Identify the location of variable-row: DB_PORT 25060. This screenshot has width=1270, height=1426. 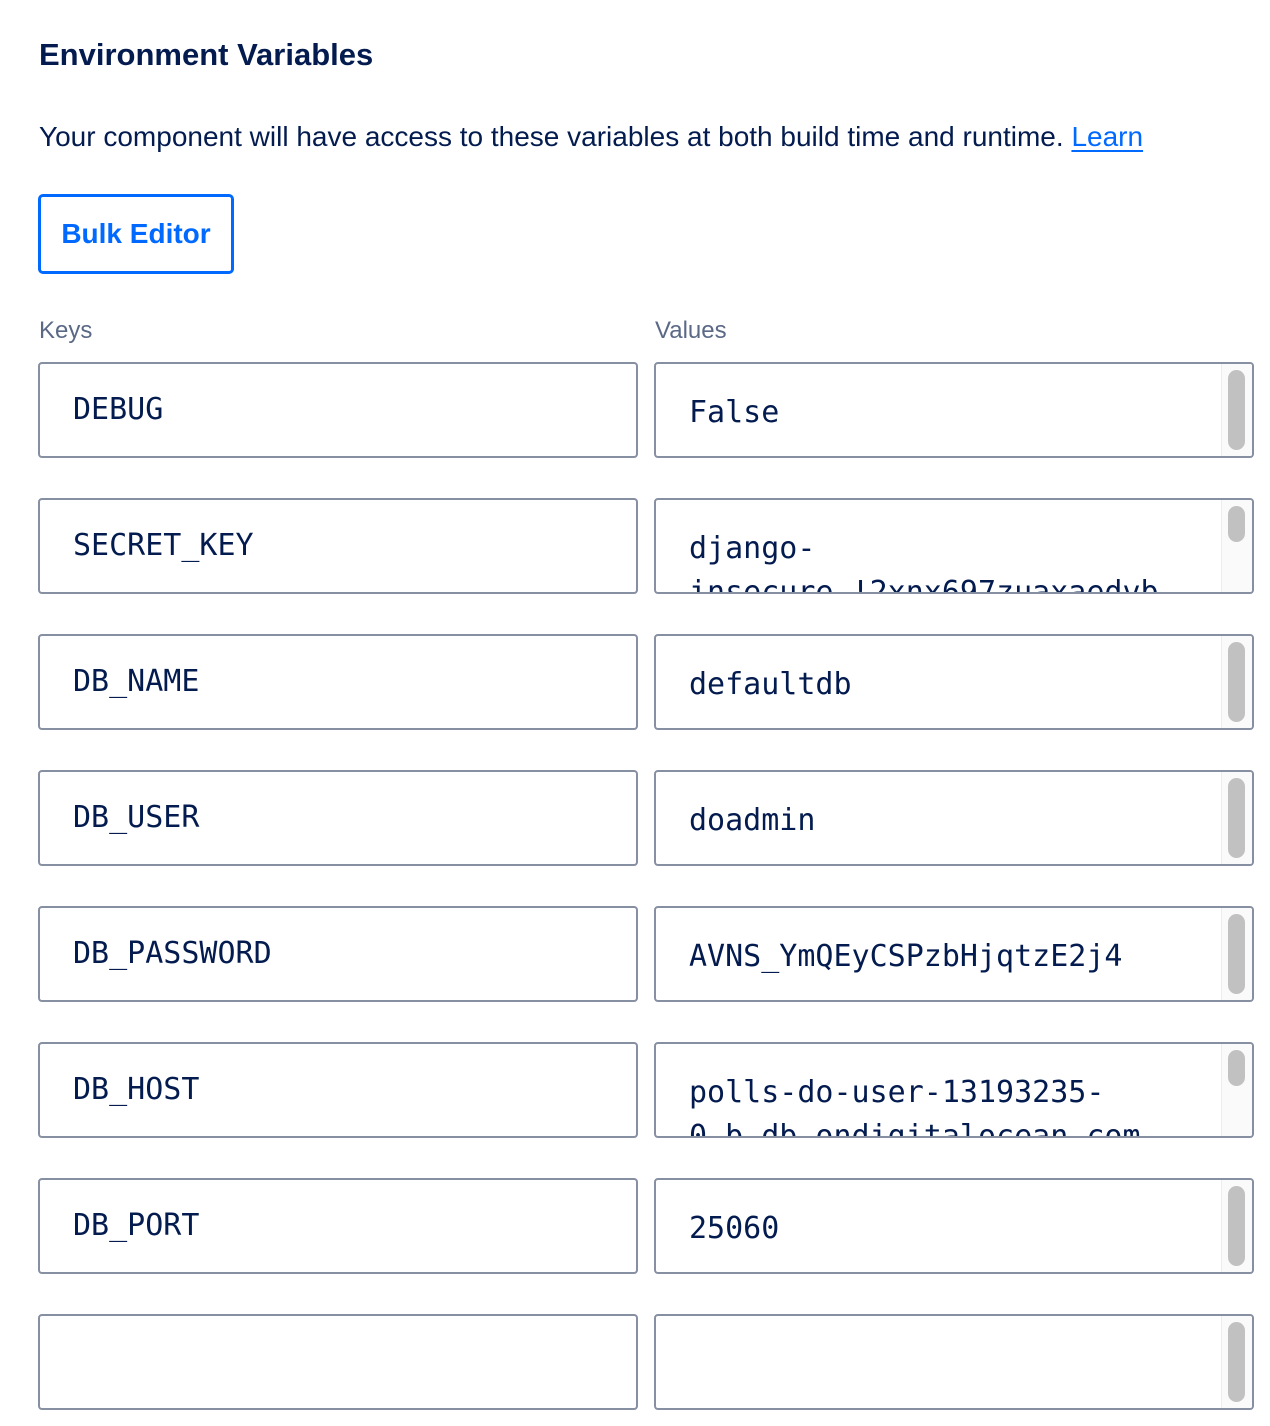
(654, 1226).